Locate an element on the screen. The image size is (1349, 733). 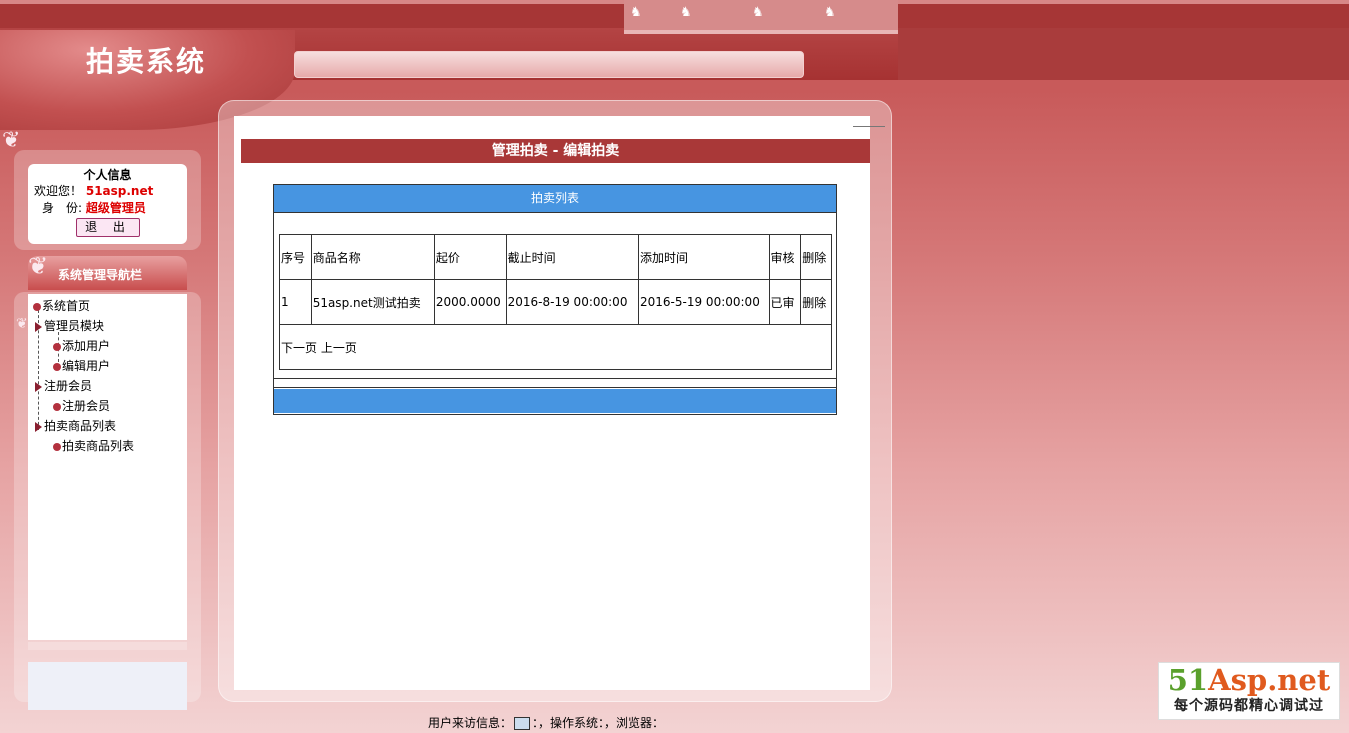
nav-item-auction-module: 拍卖商品列表 is located at coordinates (75, 425).